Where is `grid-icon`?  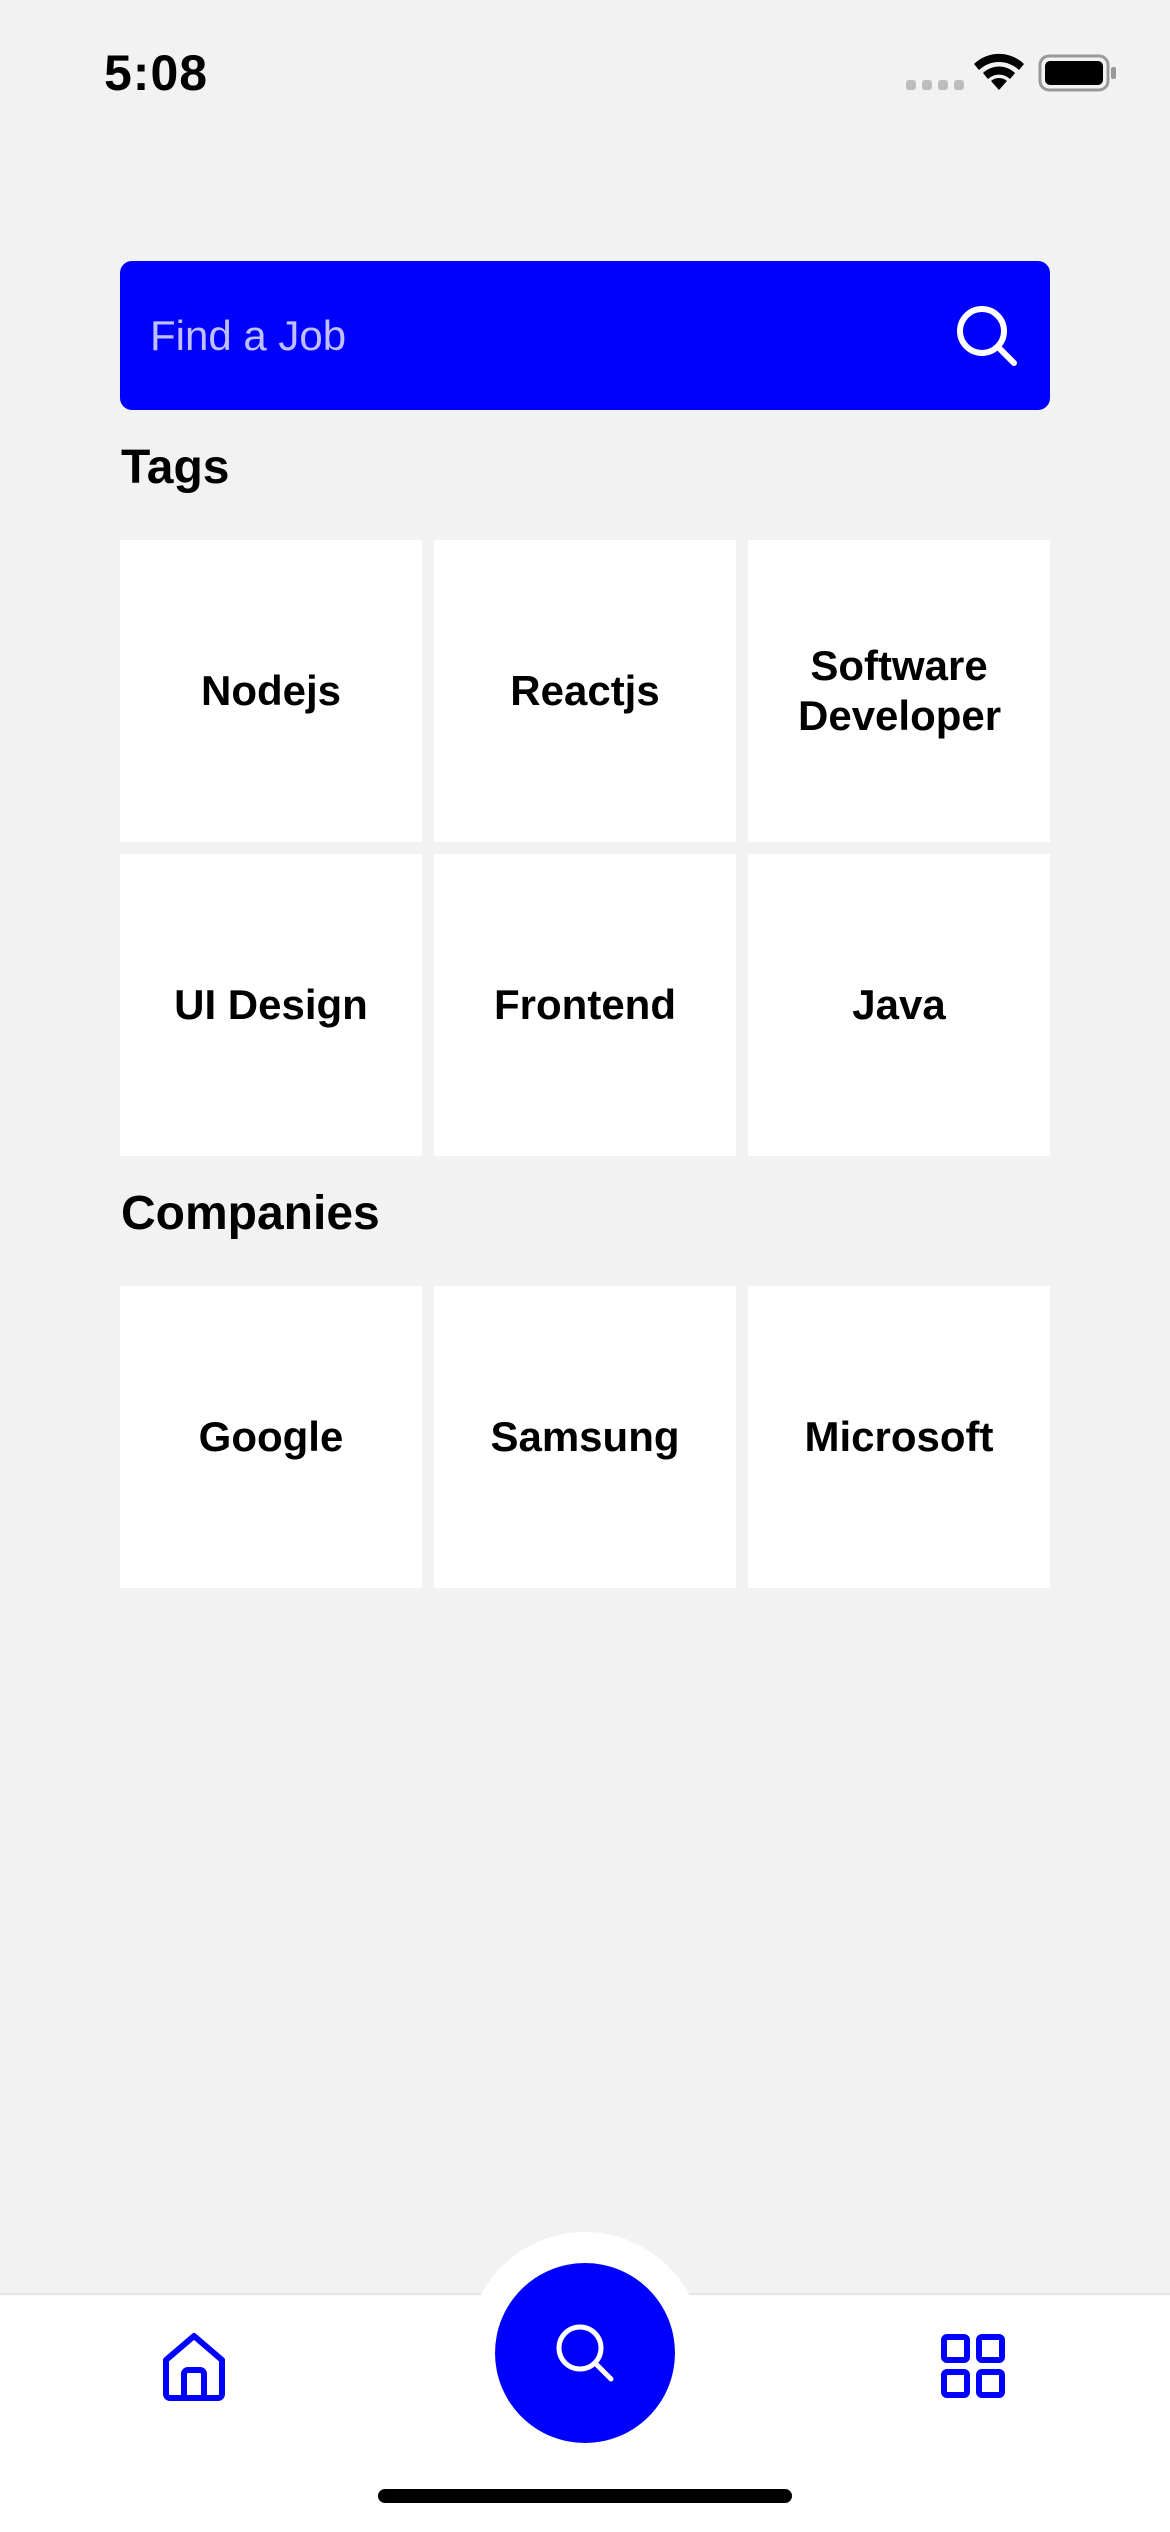 grid-icon is located at coordinates (973, 2366).